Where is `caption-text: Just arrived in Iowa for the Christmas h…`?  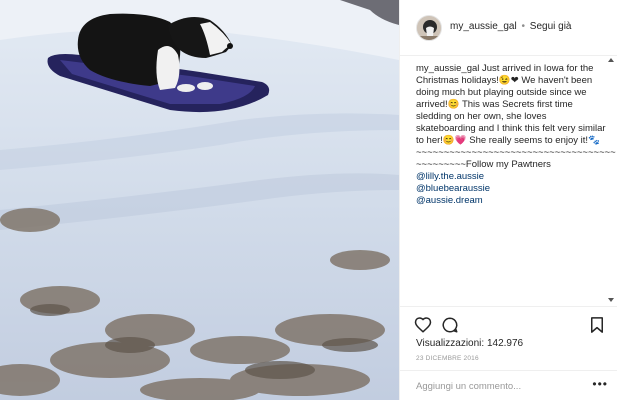
caption-text: Just arrived in Iowa for the Christmas h… is located at coordinates (511, 104).